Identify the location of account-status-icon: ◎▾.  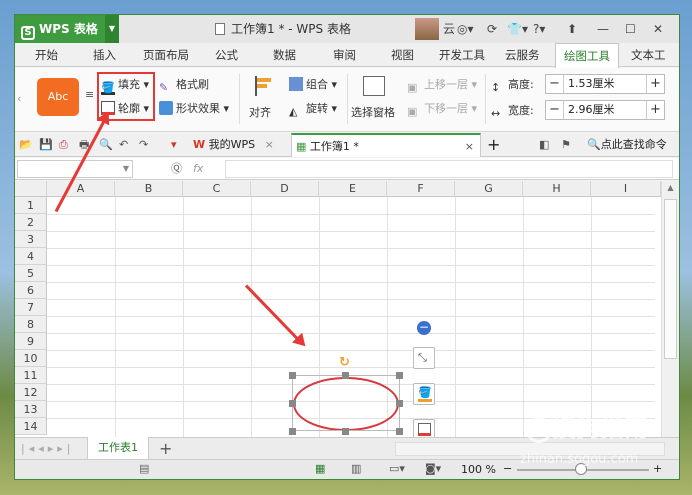
(465, 29).